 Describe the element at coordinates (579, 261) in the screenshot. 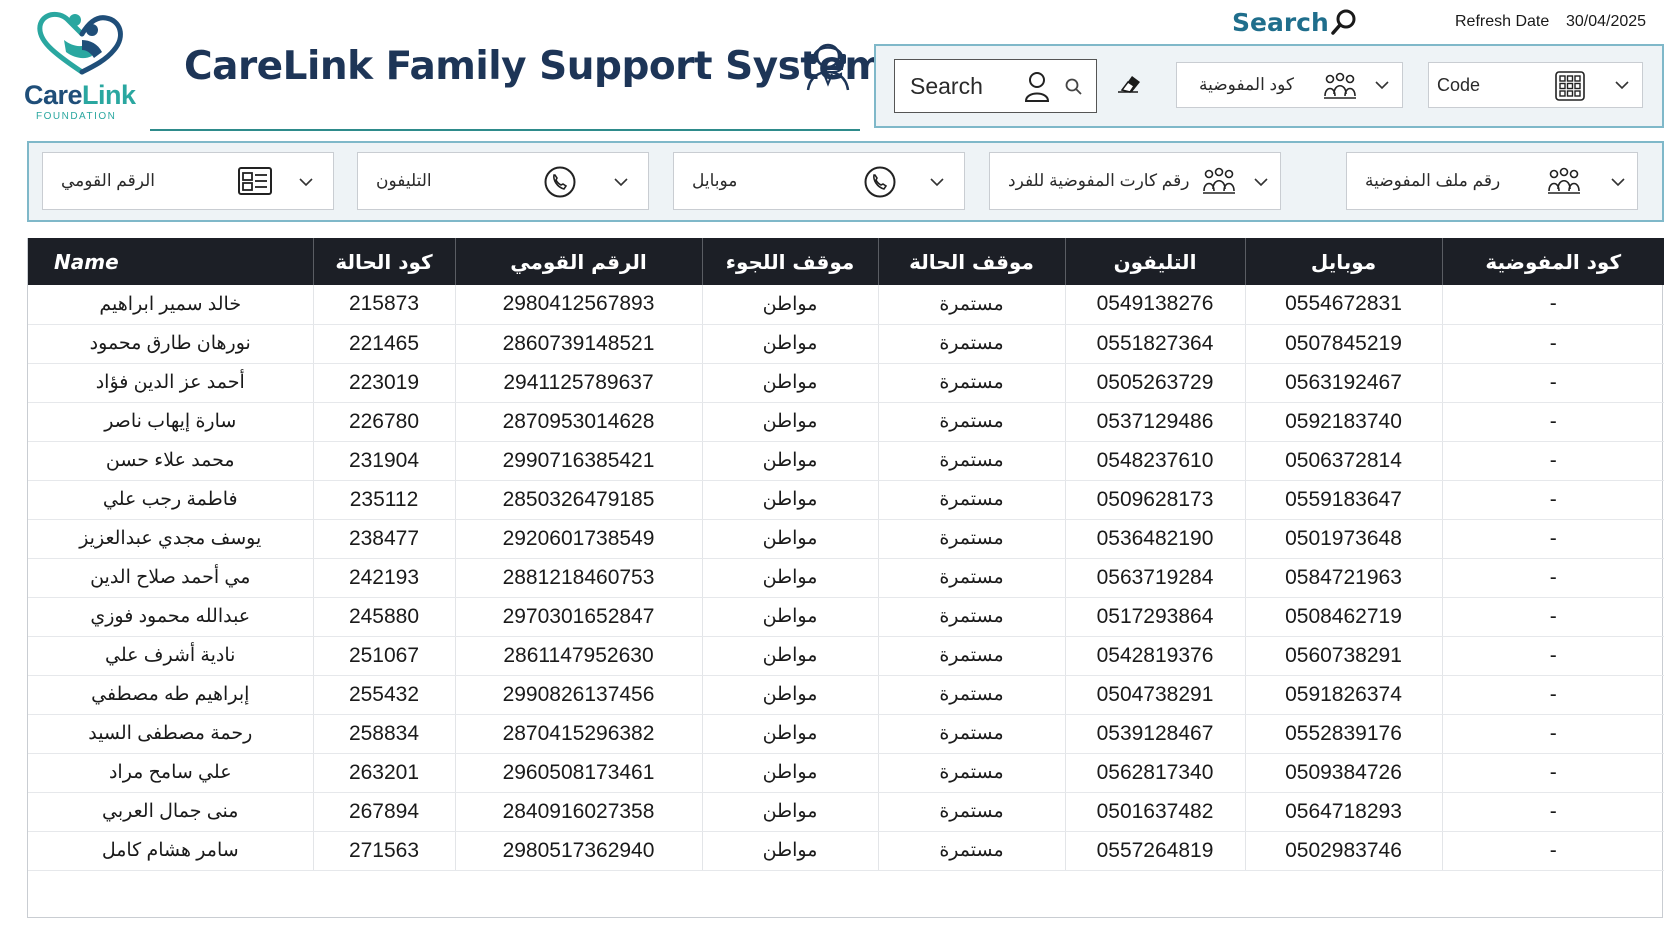

I see `column-header-national-id: الرقم القومي` at that location.